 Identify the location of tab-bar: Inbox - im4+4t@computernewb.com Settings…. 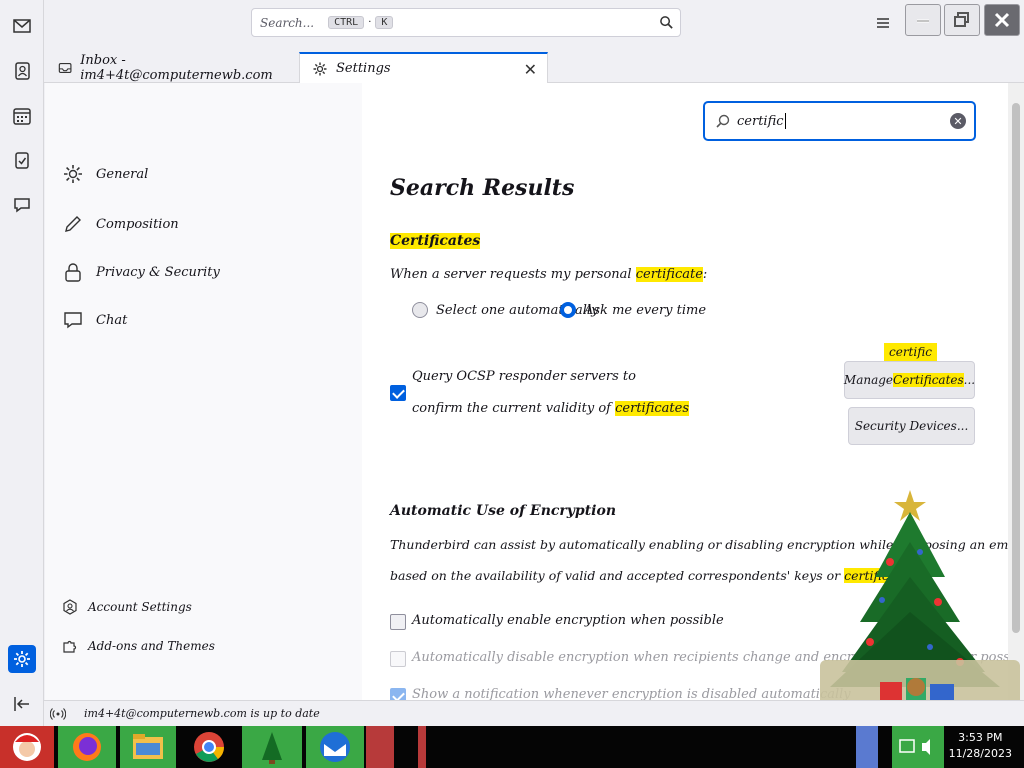
(534, 66).